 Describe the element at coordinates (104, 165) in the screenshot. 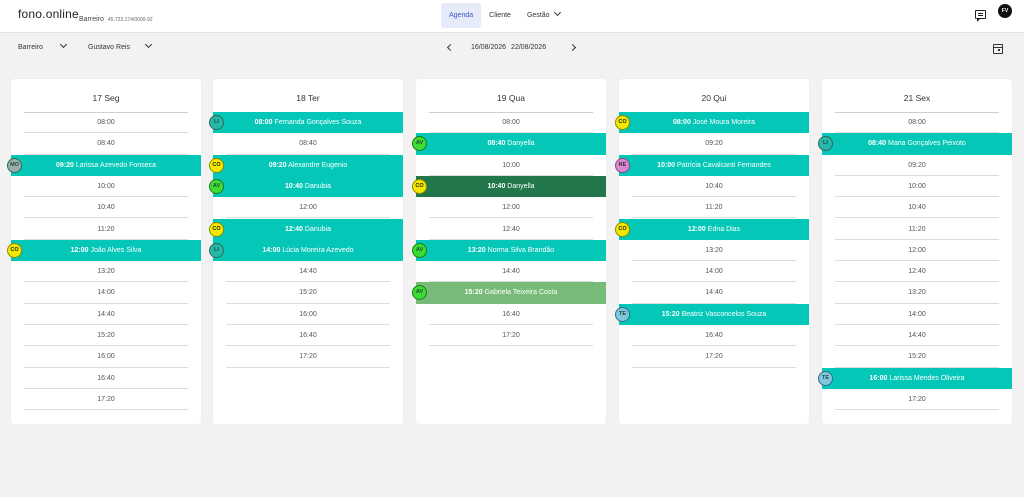

I see `appointment-block: MO 09:20 Larissa Azevedo Fonseca` at that location.